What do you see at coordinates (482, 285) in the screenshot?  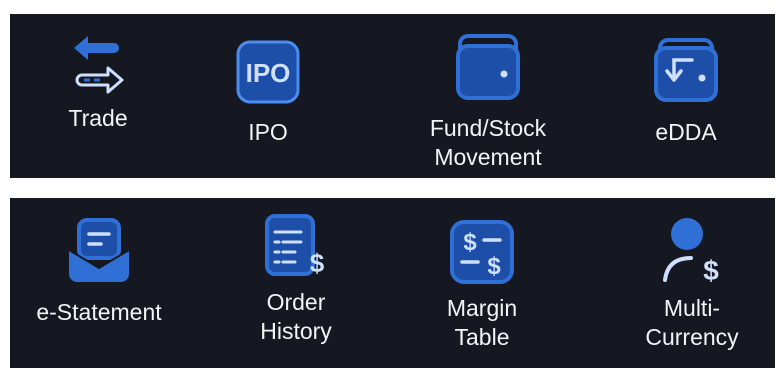 I see `margin-table-shortcut: $ $ Margin Table` at bounding box center [482, 285].